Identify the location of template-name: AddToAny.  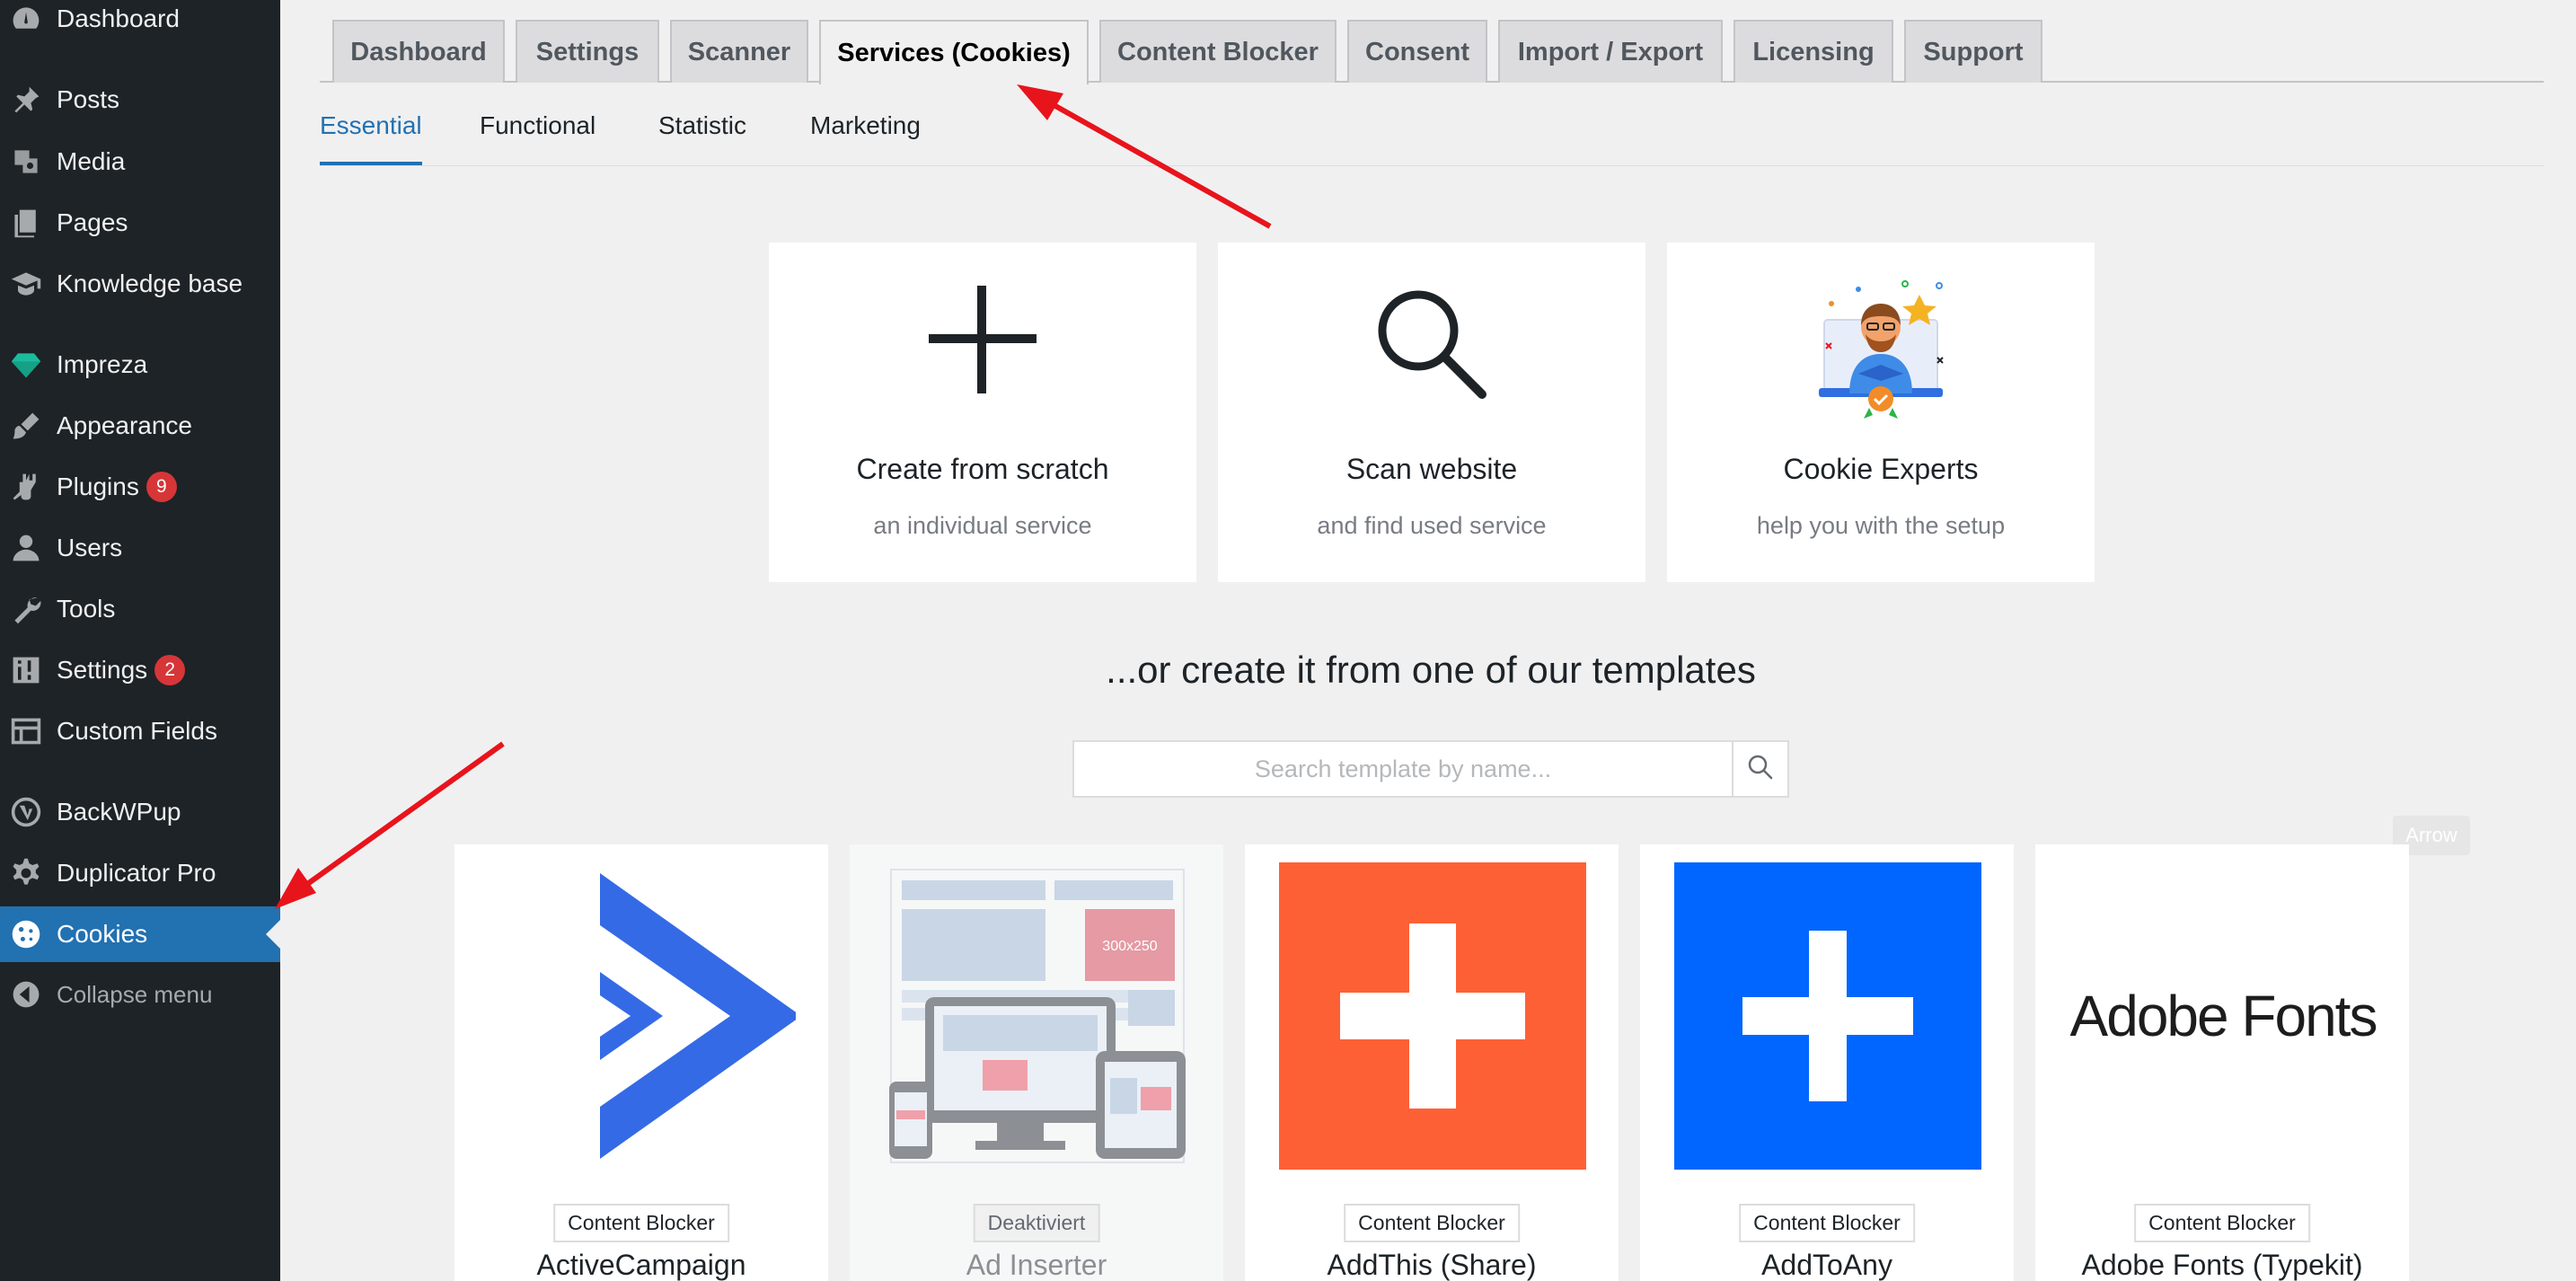
(1826, 1265).